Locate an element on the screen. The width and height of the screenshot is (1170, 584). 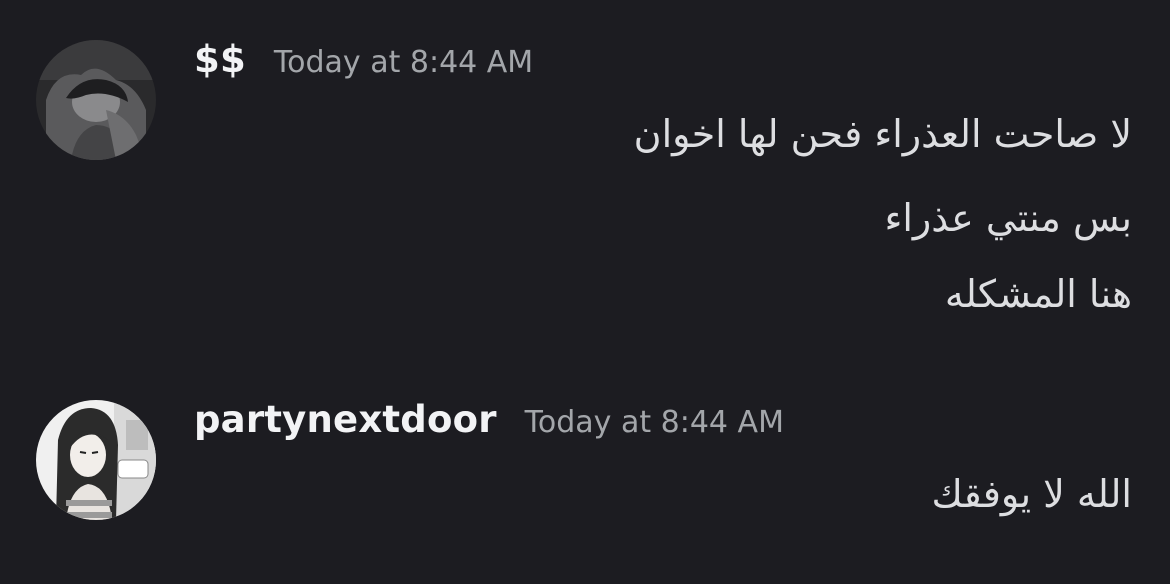
username: $$ is located at coordinates (220, 59).